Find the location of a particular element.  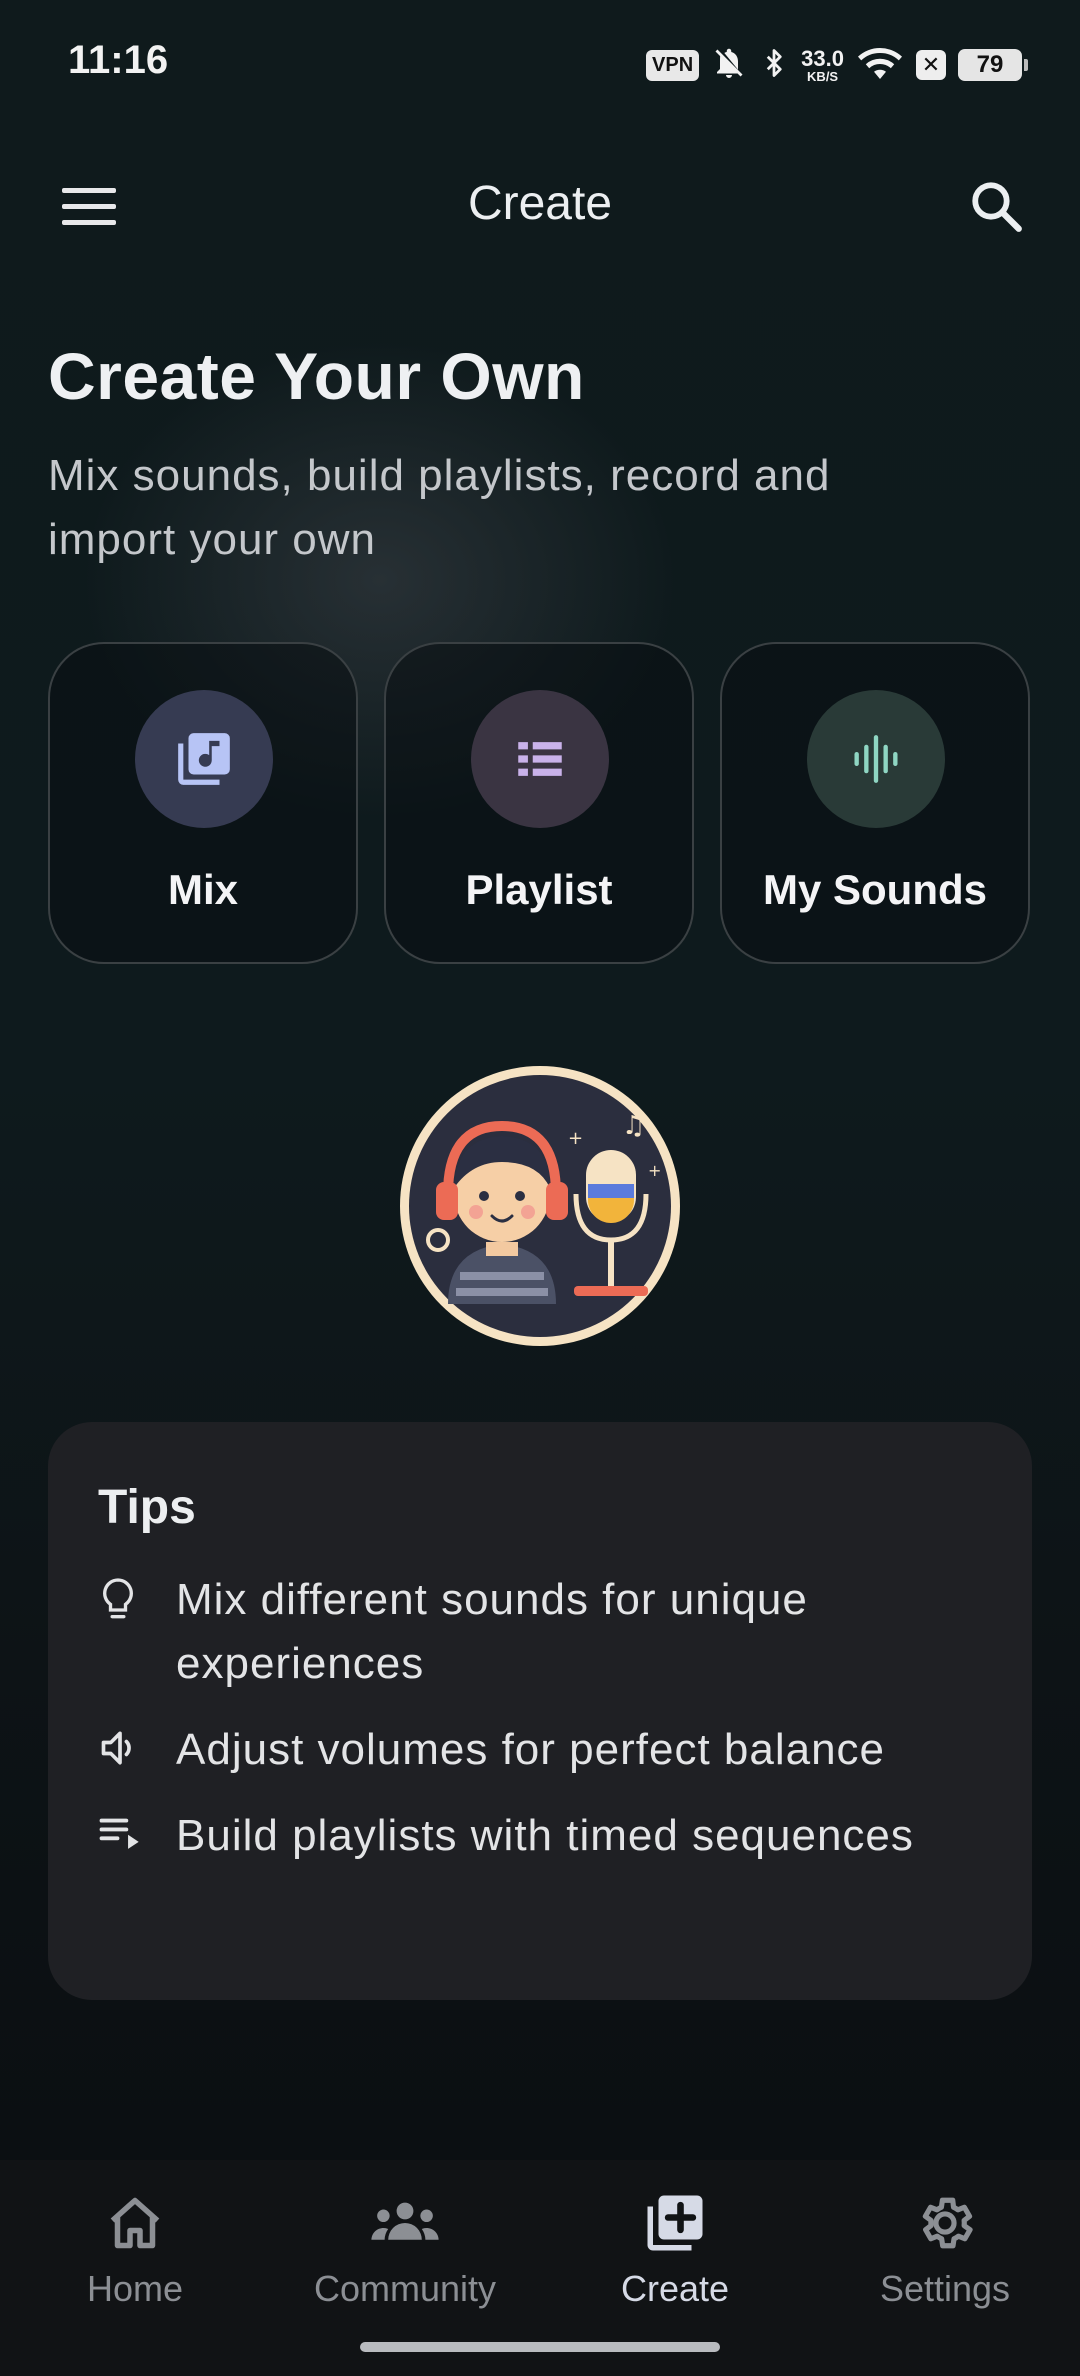

my-sounds-label: My Sounds is located at coordinates (874, 889).